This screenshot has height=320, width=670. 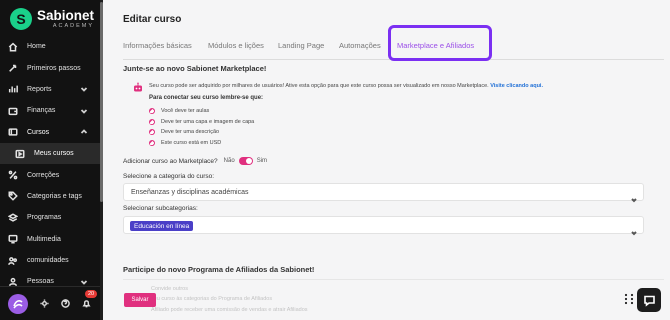 I want to click on sidebar-item-label: Programas, so click(x=44, y=218).